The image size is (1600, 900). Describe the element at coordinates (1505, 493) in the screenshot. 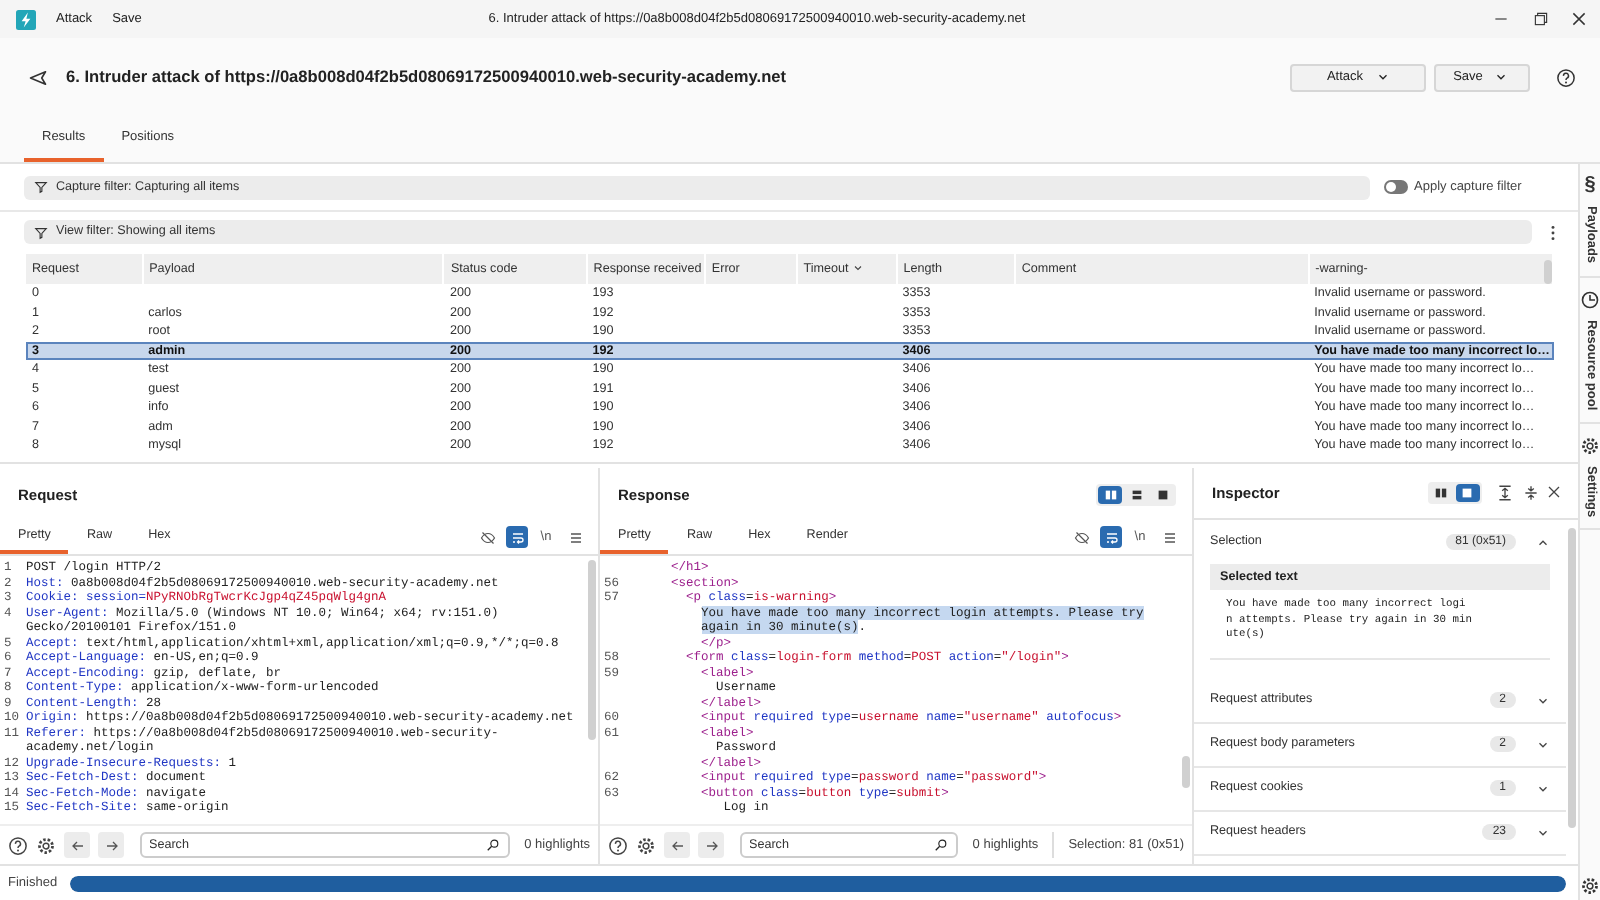

I see `expand-all-icon` at that location.